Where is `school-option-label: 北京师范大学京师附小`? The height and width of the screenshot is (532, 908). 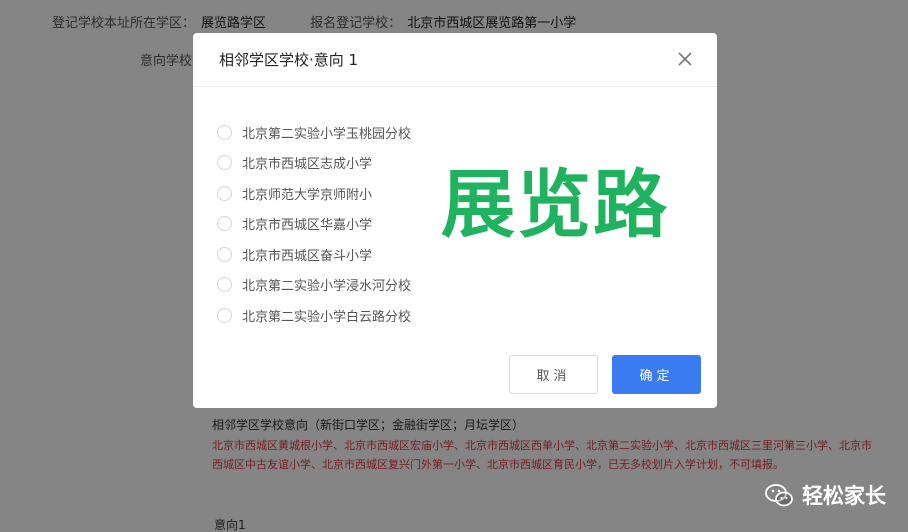 school-option-label: 北京师范大学京师附小 is located at coordinates (307, 195).